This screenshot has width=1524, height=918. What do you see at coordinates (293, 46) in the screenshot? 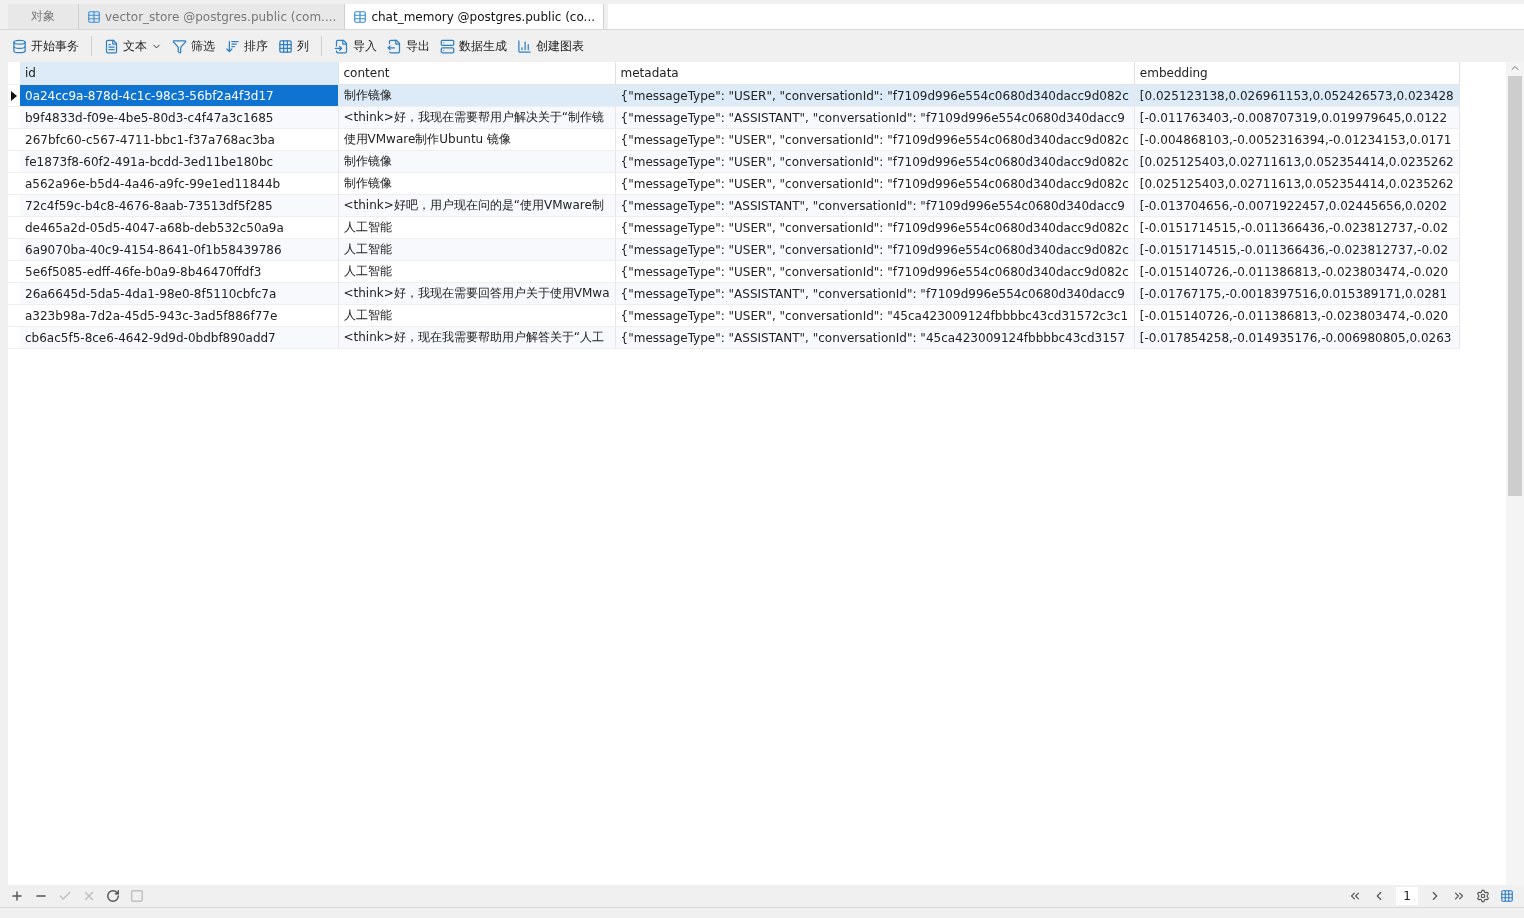
I see `toolbar-button: 列` at bounding box center [293, 46].